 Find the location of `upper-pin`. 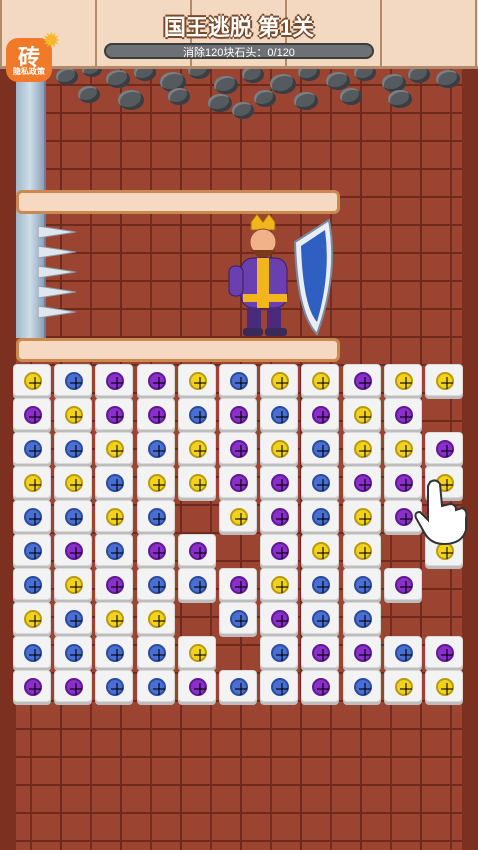

upper-pin is located at coordinates (178, 202).